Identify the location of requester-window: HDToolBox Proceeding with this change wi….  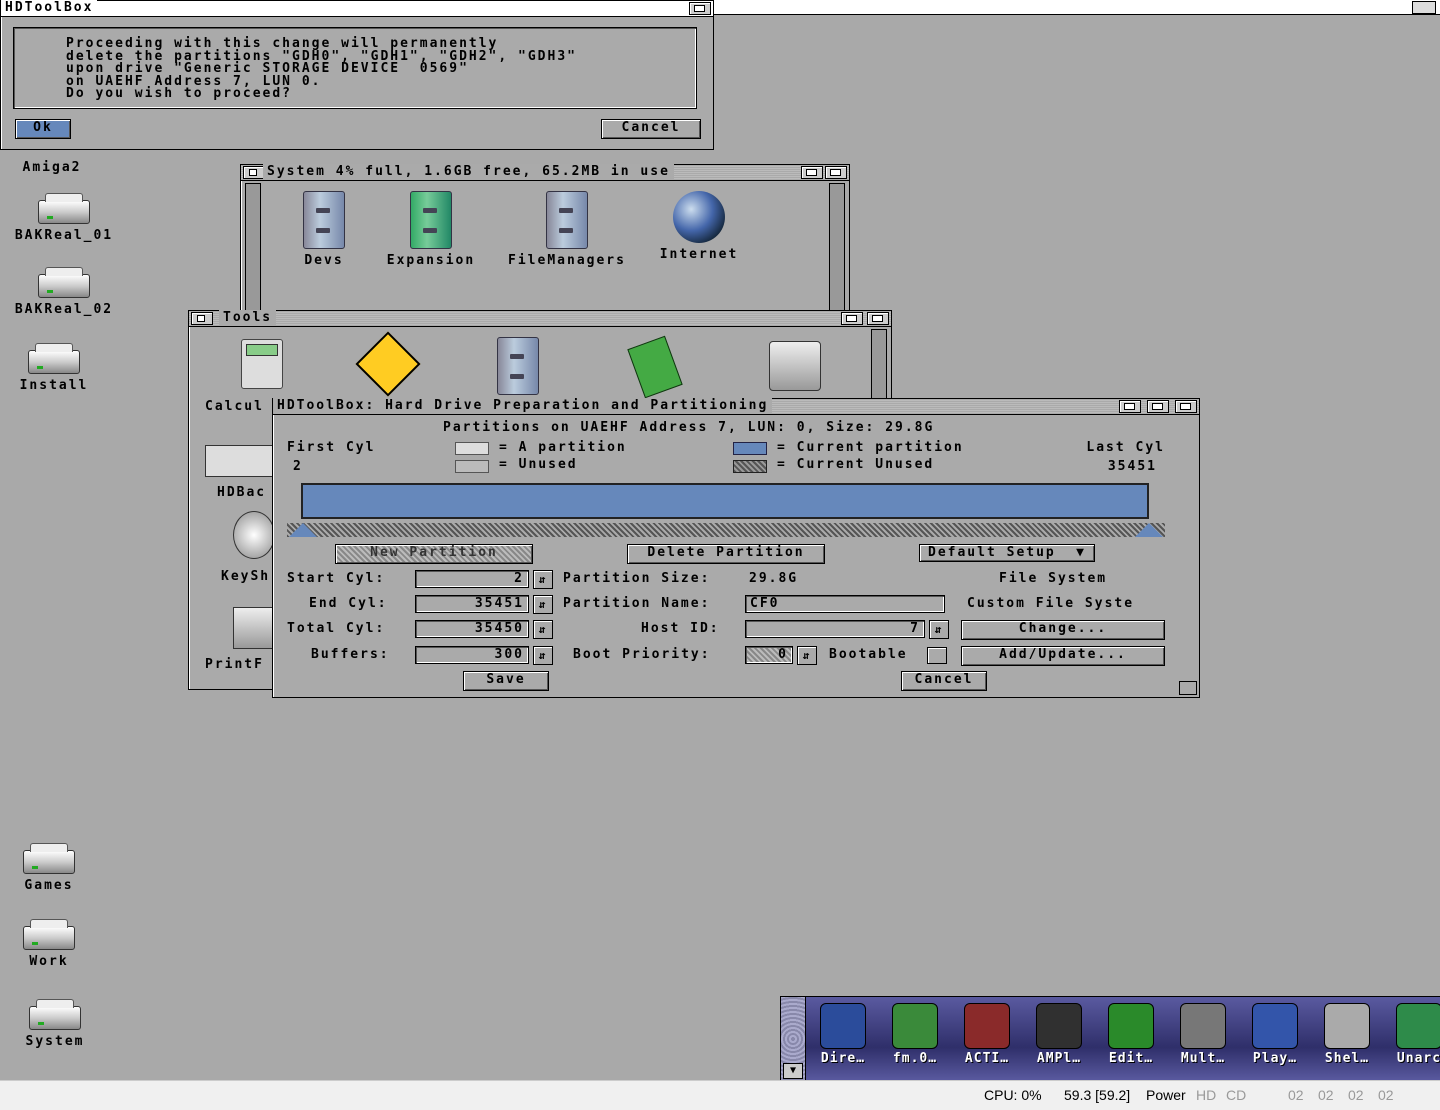
(357, 75).